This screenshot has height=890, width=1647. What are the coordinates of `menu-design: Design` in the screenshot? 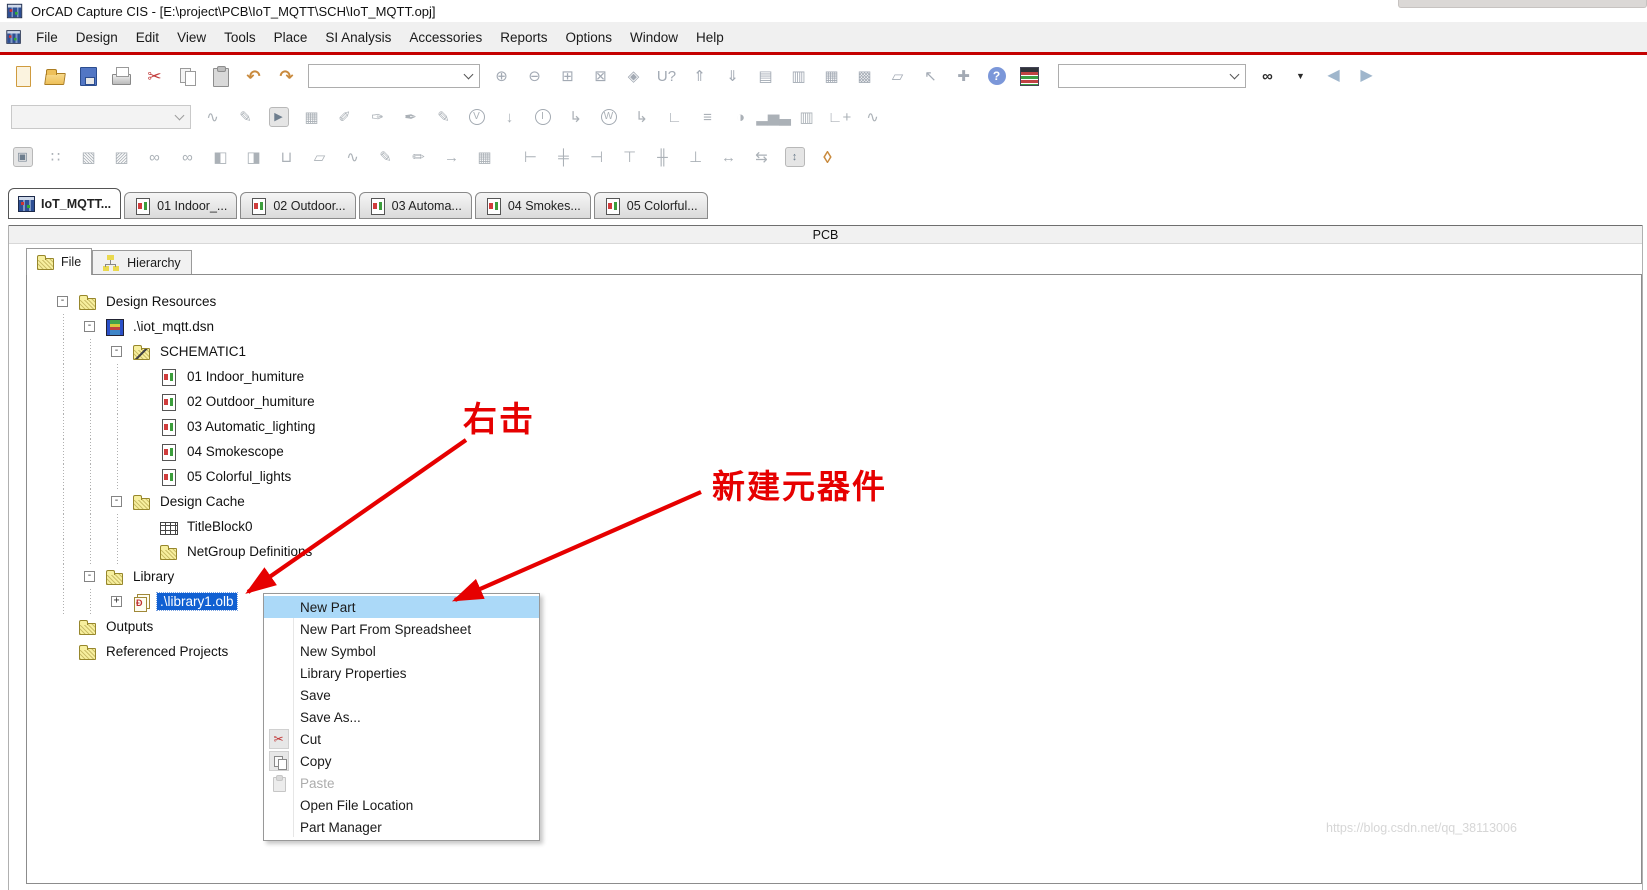 It's located at (97, 37).